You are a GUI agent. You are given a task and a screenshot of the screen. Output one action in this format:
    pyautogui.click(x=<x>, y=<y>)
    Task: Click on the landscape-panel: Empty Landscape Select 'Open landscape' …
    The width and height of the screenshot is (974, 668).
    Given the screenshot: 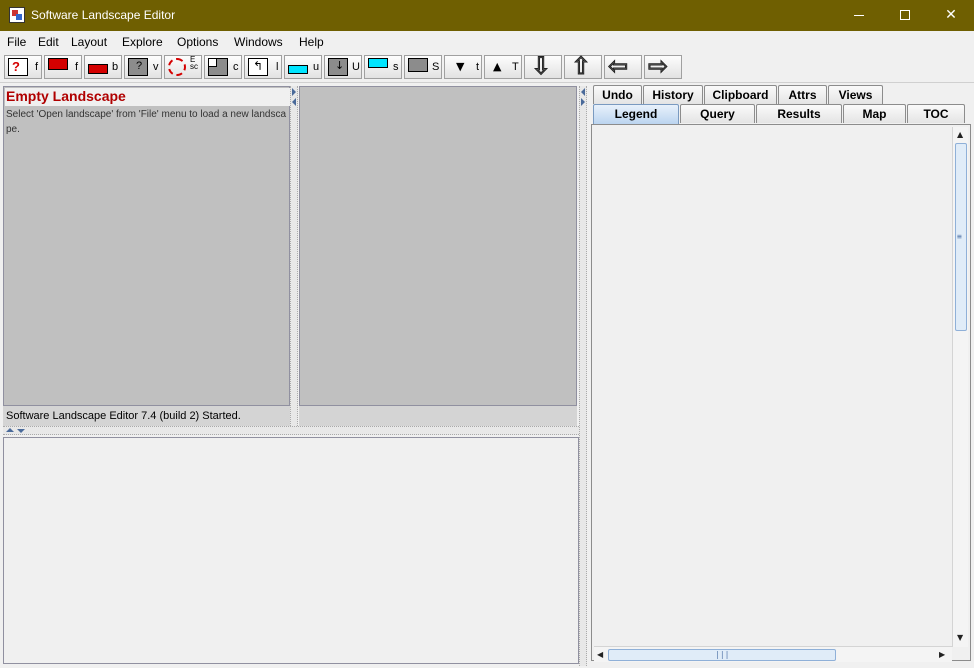 What is the action you would take?
    pyautogui.click(x=146, y=246)
    